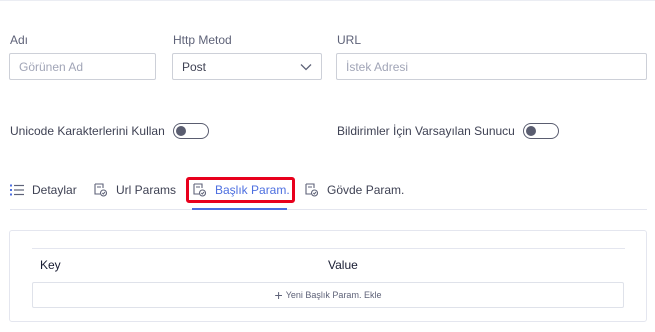 The width and height of the screenshot is (655, 332). What do you see at coordinates (240, 190) in the screenshot?
I see `highlight-box` at bounding box center [240, 190].